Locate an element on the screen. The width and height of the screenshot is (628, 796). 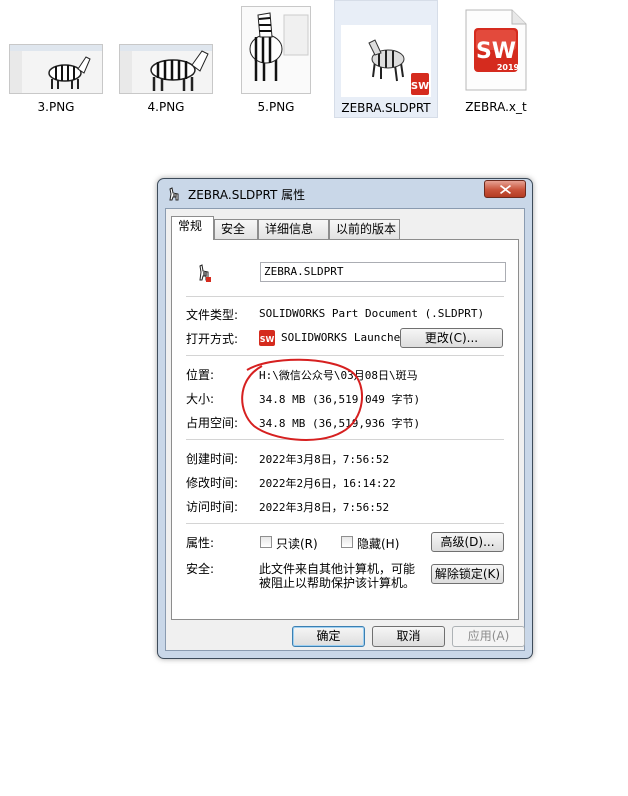
tab-details: 详细信息 is located at coordinates (293, 229).